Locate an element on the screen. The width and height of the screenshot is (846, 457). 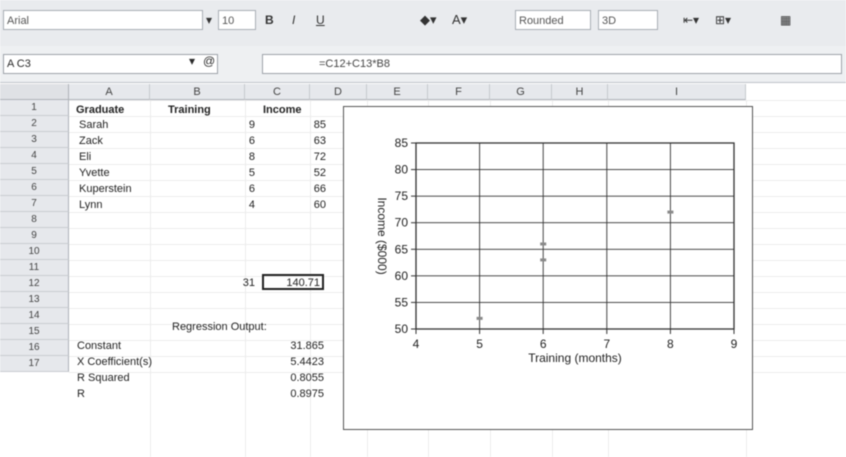
header-income: Income is located at coordinates (282, 110).